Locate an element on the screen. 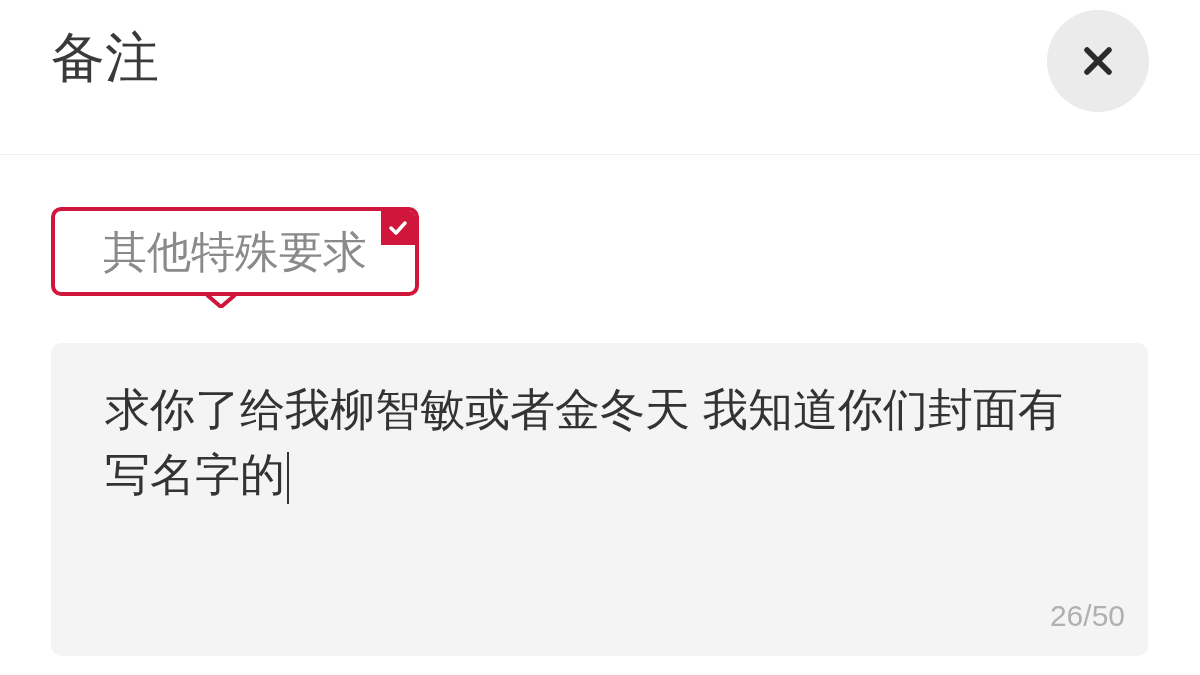 Image resolution: width=1200 pixels, height=675 pixels. character-counter: 26/50 is located at coordinates (1087, 616).